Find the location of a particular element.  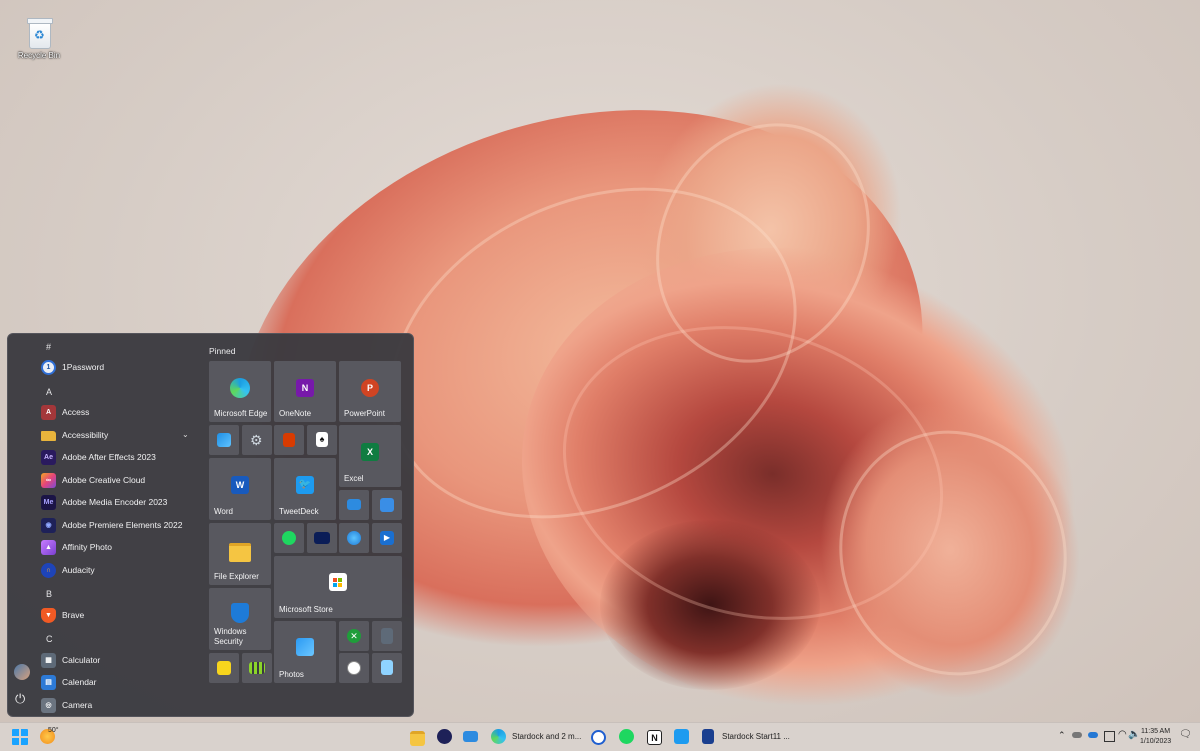

clock-icon is located at coordinates (354, 668).